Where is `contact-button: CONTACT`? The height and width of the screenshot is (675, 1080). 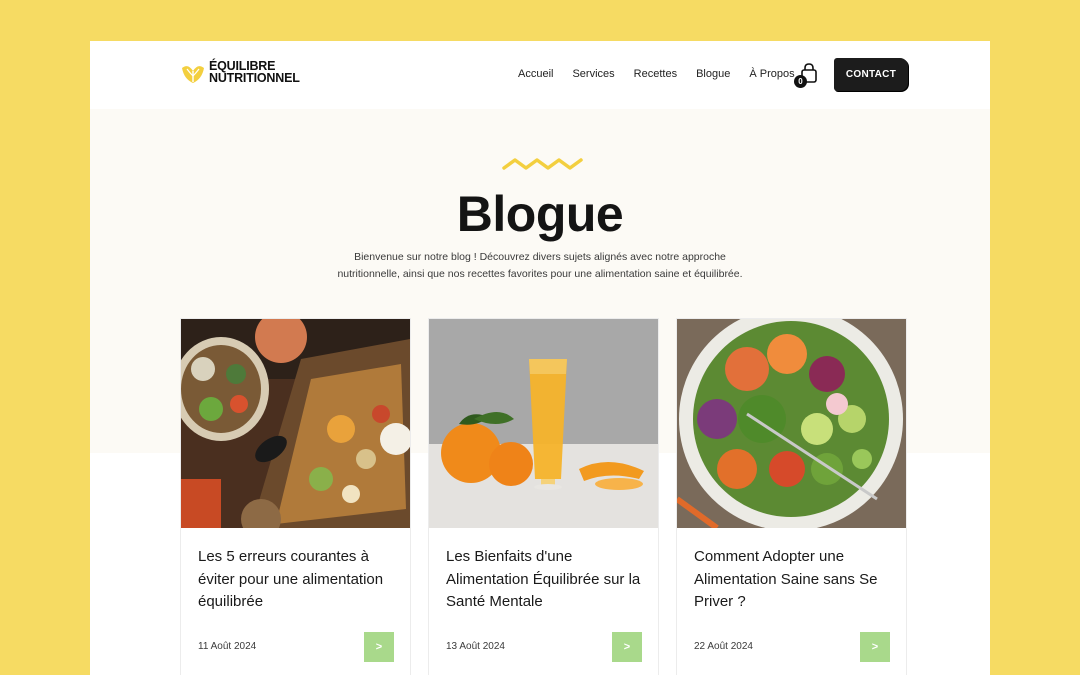
contact-button: CONTACT is located at coordinates (871, 74).